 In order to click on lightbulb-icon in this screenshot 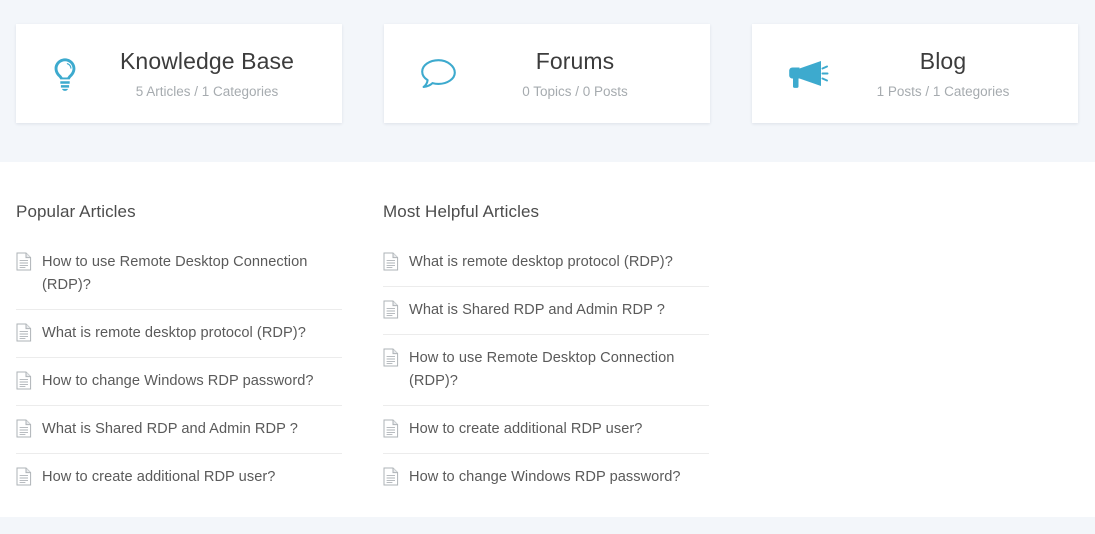, I will do `click(69, 74)`.